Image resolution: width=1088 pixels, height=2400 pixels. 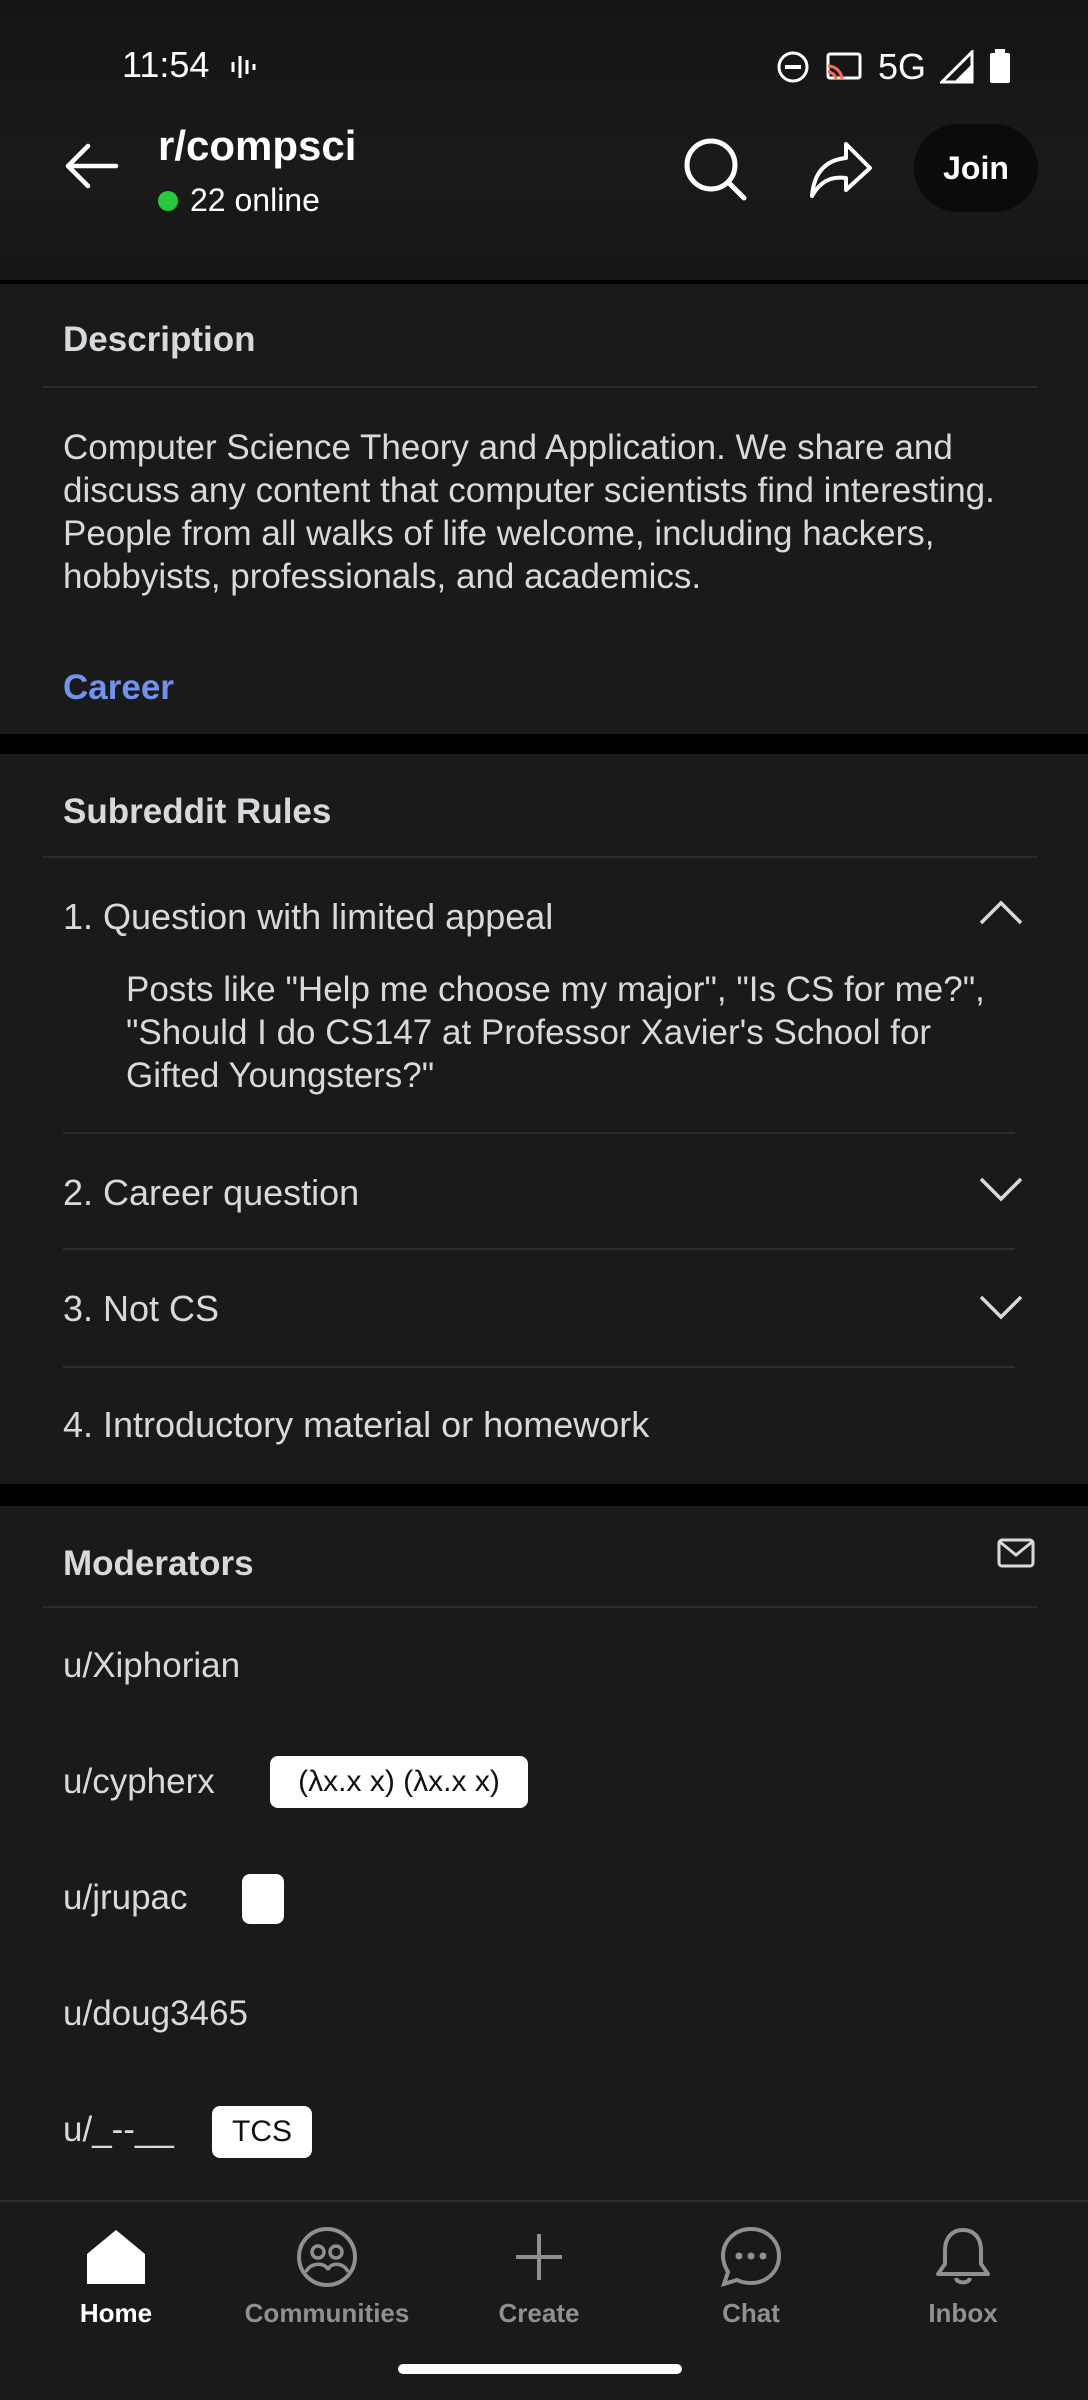 I want to click on rules-heading: Subreddit Rules, so click(x=197, y=811).